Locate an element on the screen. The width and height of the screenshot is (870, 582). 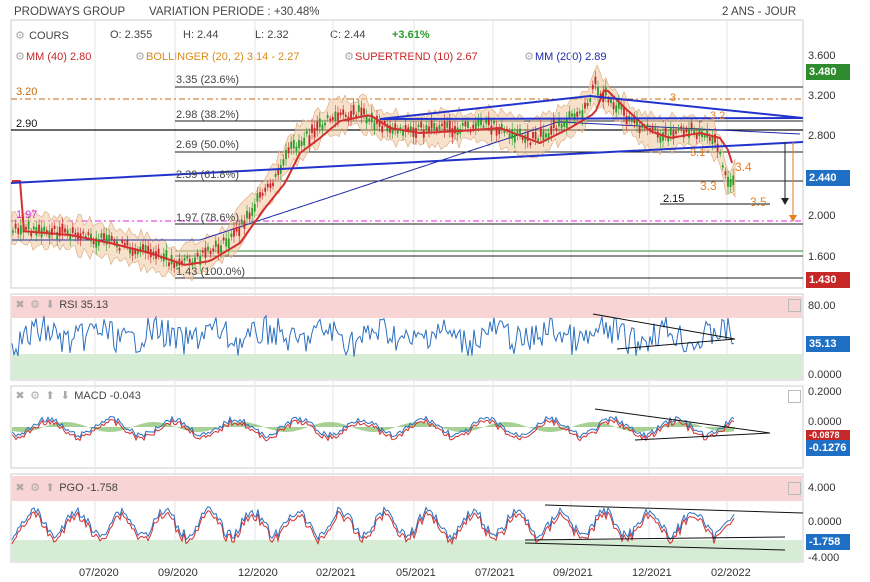
macd-label: MACD is located at coordinates (90, 396).